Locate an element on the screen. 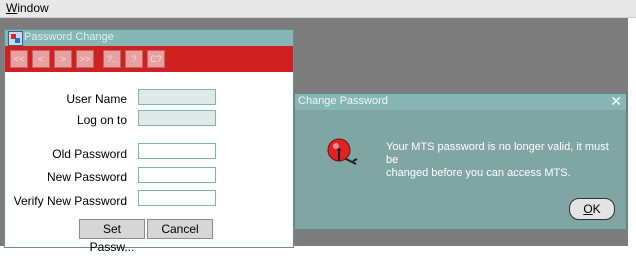 This screenshot has height=256, width=636. first-record-button: << is located at coordinates (19, 59).